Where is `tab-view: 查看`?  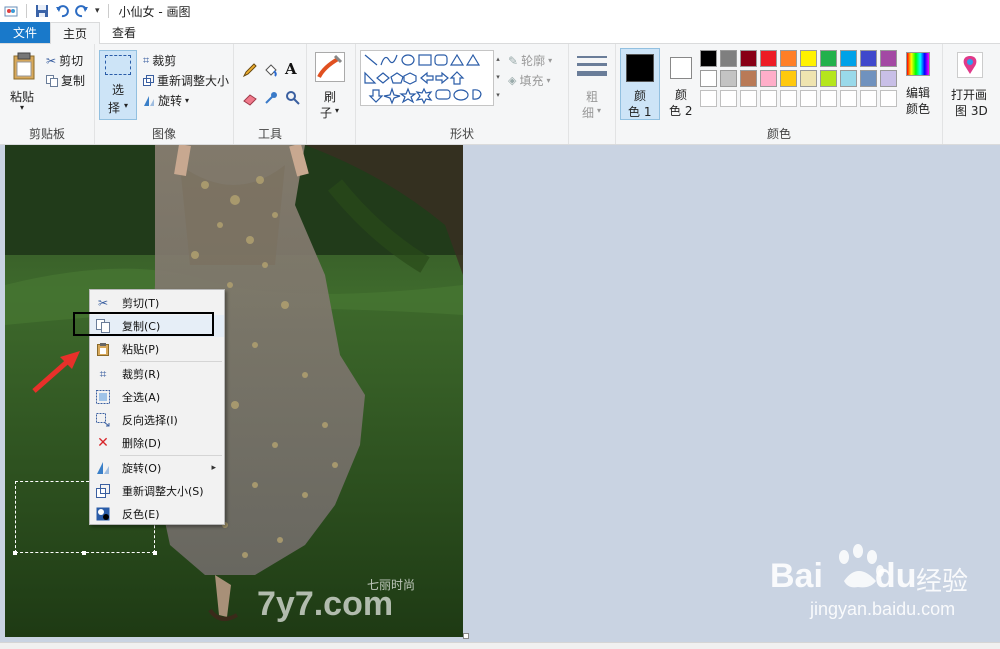 tab-view: 查看 is located at coordinates (124, 32).